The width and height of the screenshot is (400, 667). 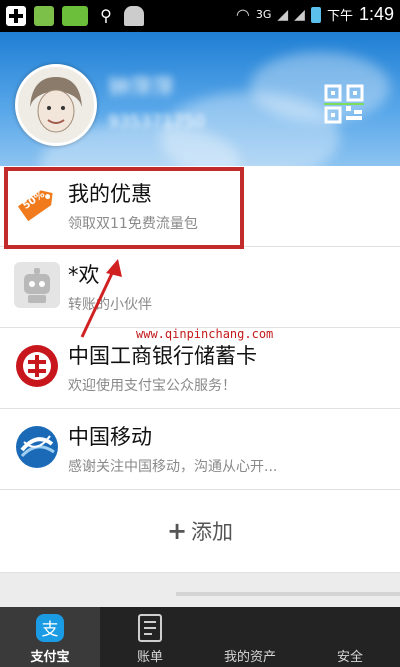 I want to click on watermark: www.qinpinchang.com, so click(x=205, y=334).